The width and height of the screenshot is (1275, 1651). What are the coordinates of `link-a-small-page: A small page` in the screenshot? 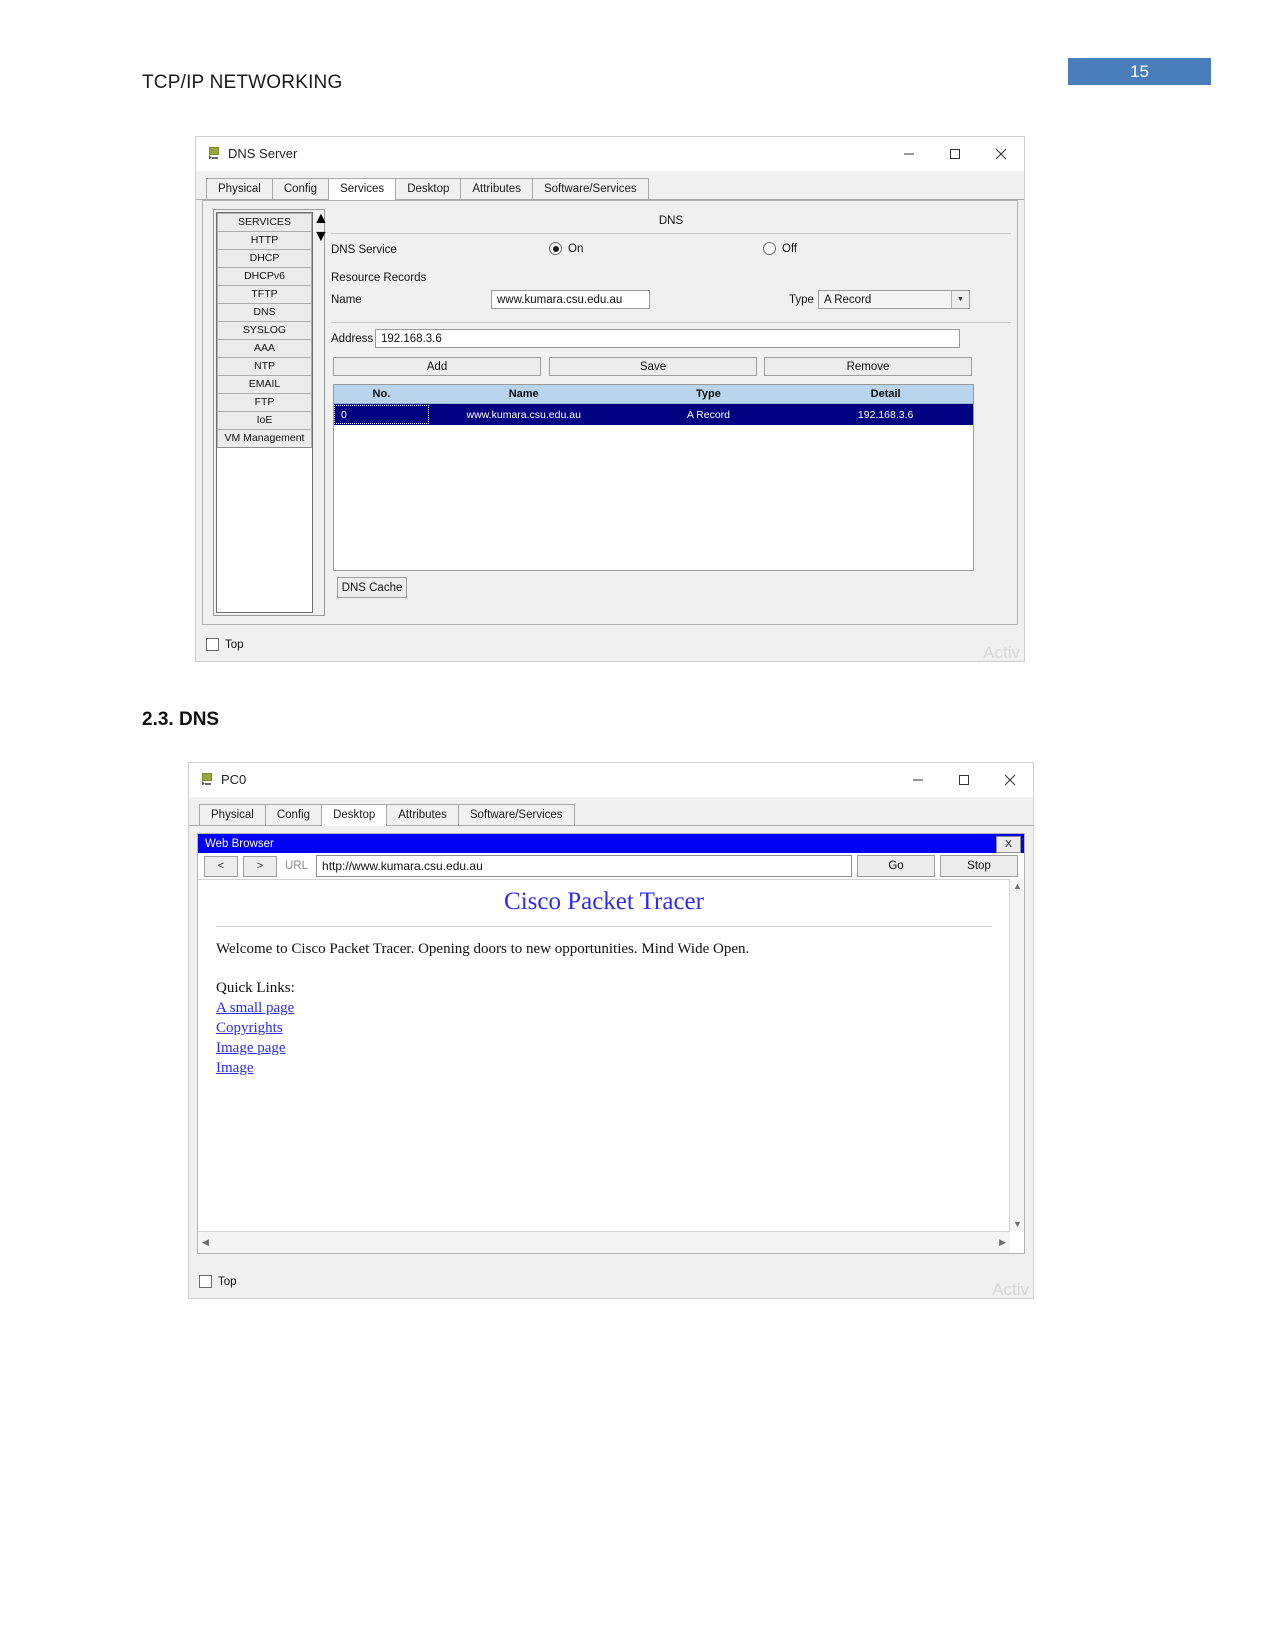 It's located at (604, 1007).